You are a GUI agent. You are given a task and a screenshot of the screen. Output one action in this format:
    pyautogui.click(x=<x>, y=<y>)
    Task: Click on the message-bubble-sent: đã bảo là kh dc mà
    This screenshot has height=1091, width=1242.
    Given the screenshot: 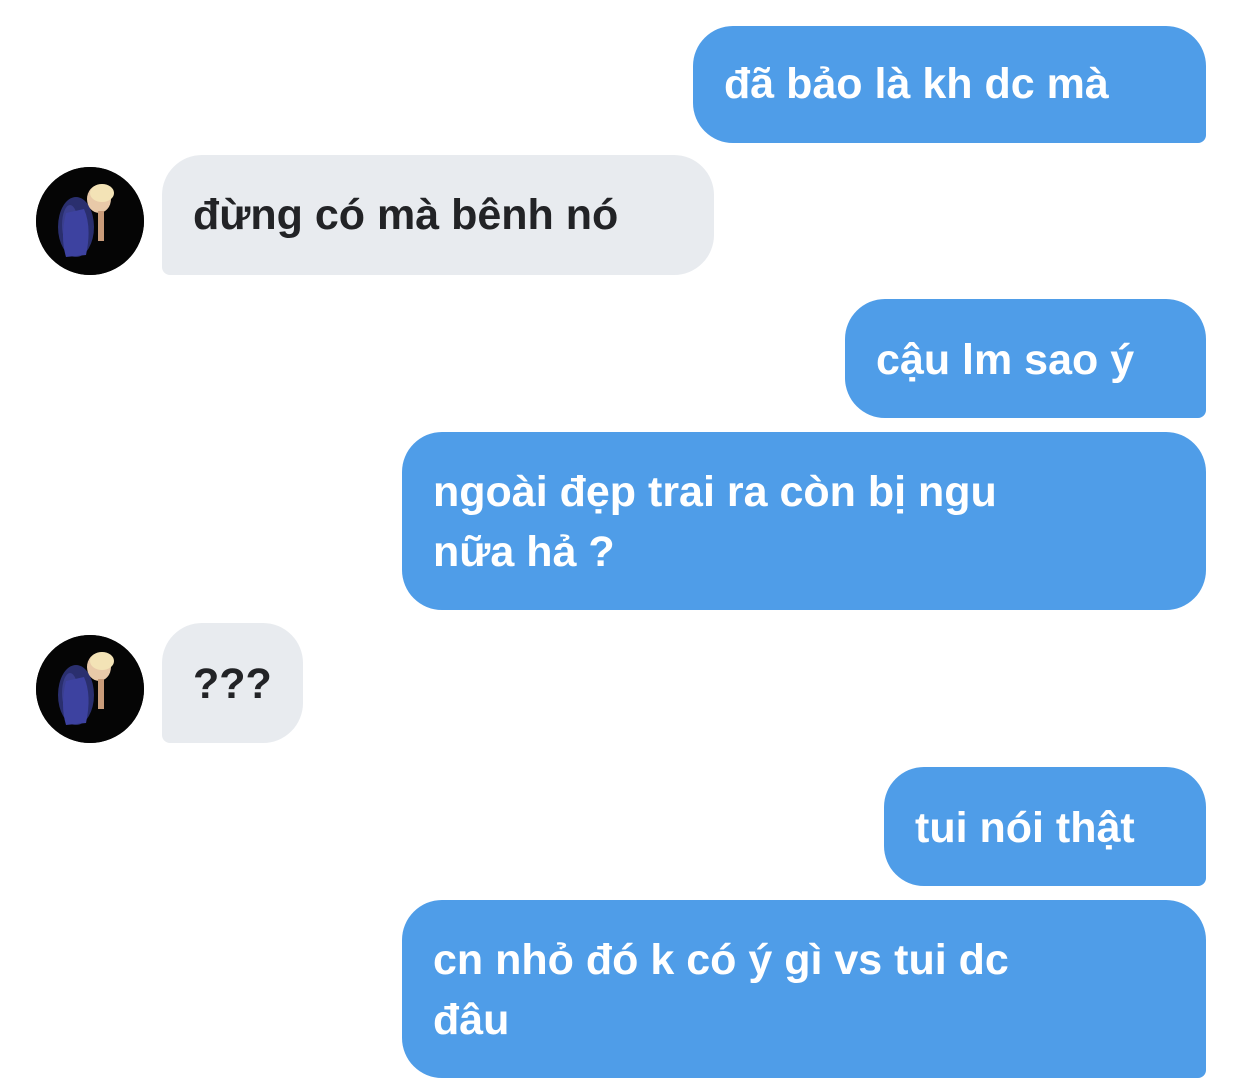 What is the action you would take?
    pyautogui.click(x=949, y=84)
    